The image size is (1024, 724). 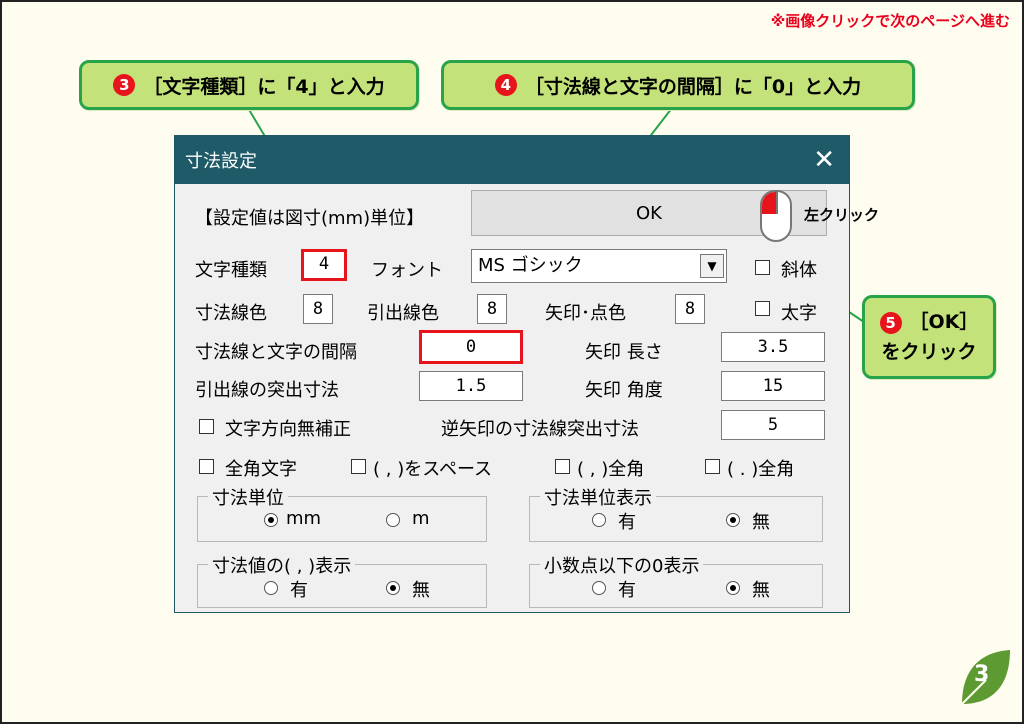 I want to click on group-unit-display: 寸法単位表示 有 無, so click(x=676, y=513).